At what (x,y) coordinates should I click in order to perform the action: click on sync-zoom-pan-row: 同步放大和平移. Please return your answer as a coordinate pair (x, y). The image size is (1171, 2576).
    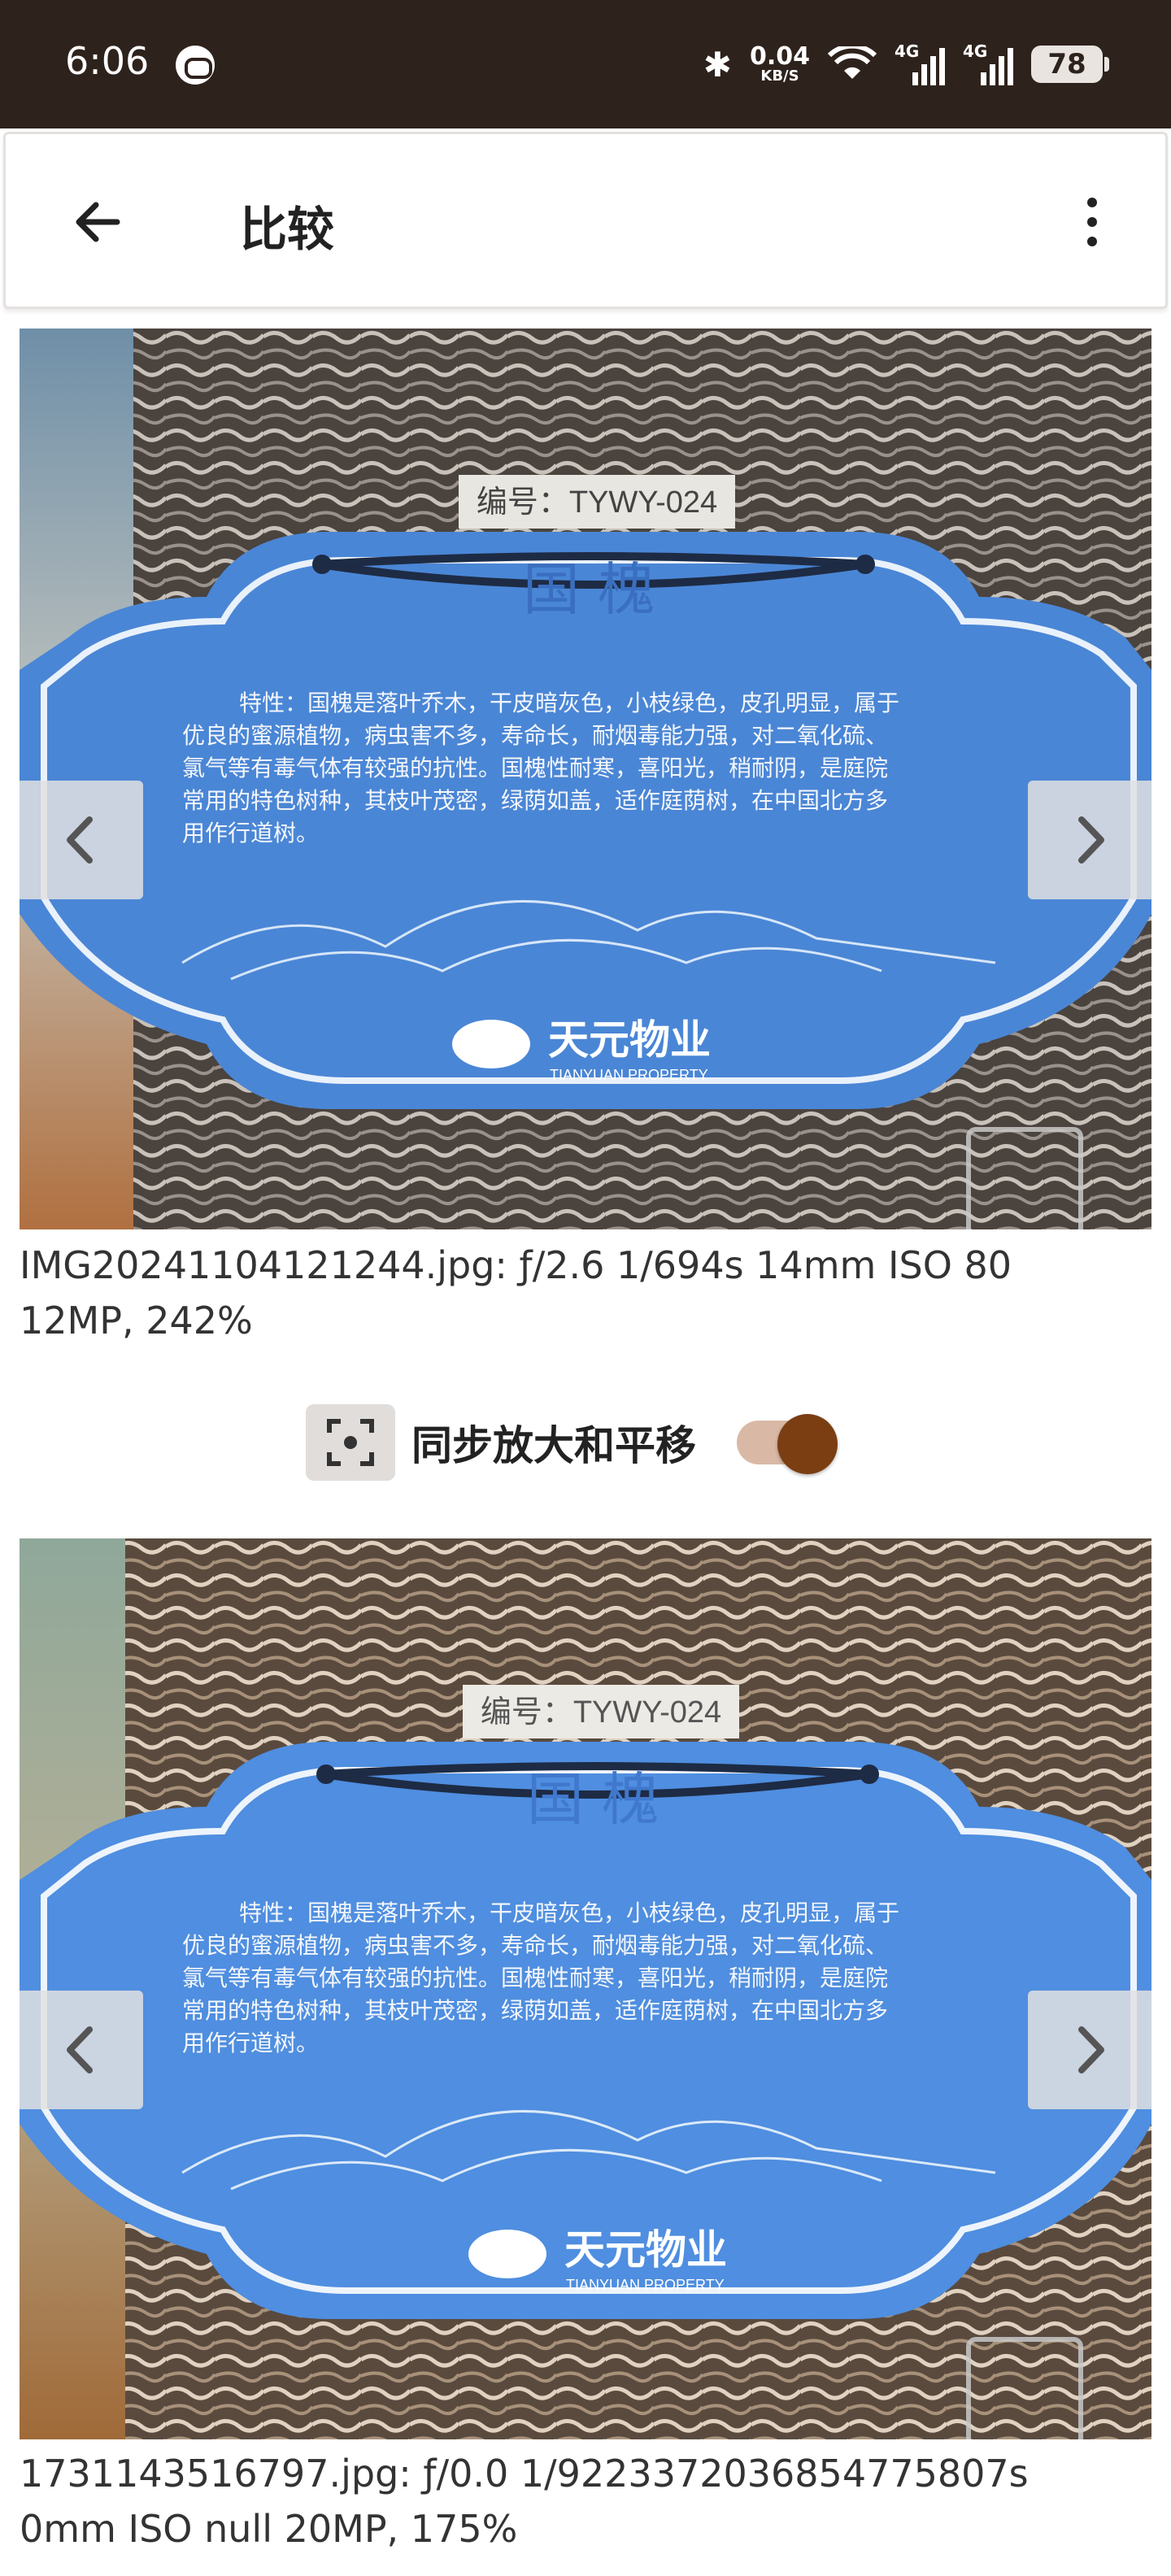
    Looking at the image, I should click on (574, 1443).